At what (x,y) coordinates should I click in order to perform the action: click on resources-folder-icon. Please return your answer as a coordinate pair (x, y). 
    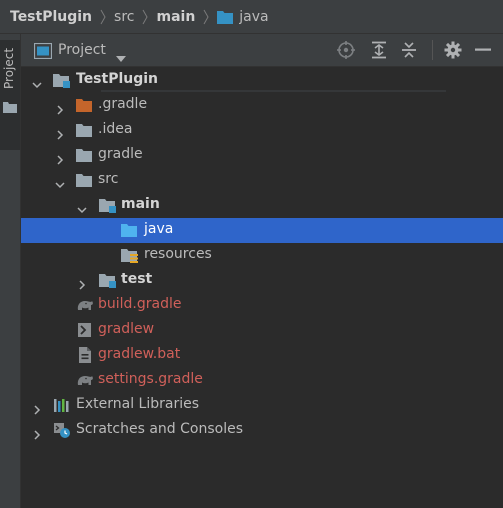
    Looking at the image, I should click on (130, 255).